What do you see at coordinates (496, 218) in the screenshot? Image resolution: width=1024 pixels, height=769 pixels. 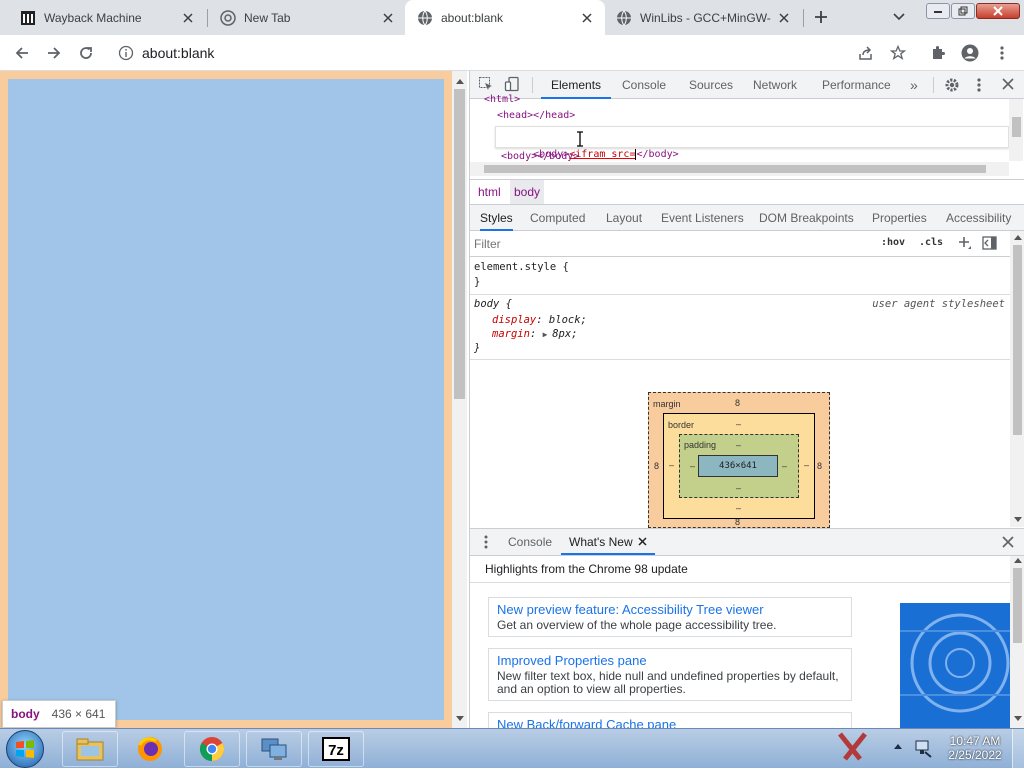 I see `tab-styles: Styles` at bounding box center [496, 218].